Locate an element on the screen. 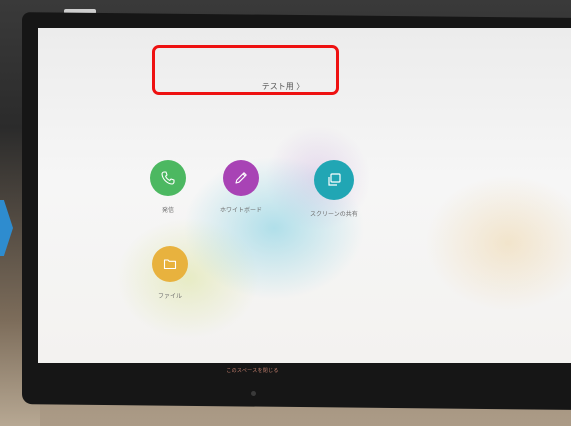 This screenshot has width=571, height=426. call-circle is located at coordinates (168, 178).